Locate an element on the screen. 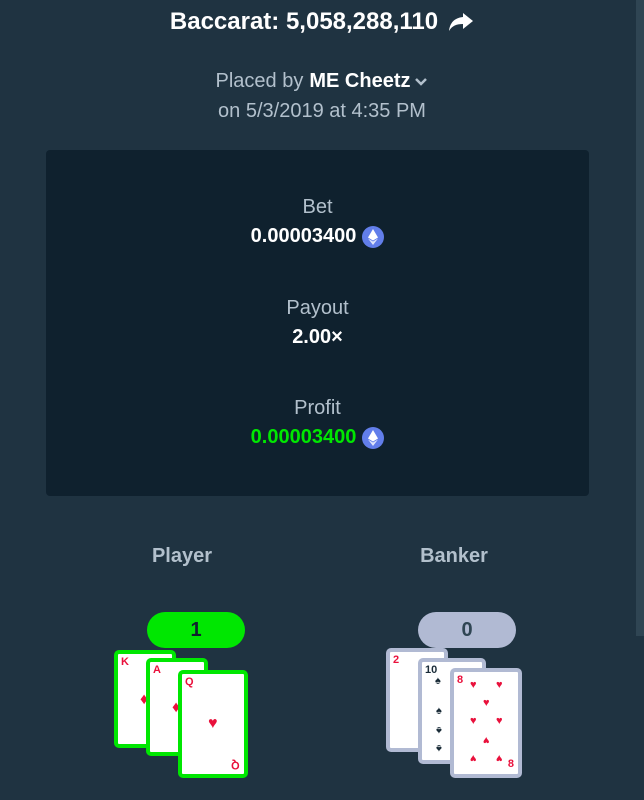 Image resolution: width=644 pixels, height=800 pixels. placed-by-label: Placed by is located at coordinates (259, 81).